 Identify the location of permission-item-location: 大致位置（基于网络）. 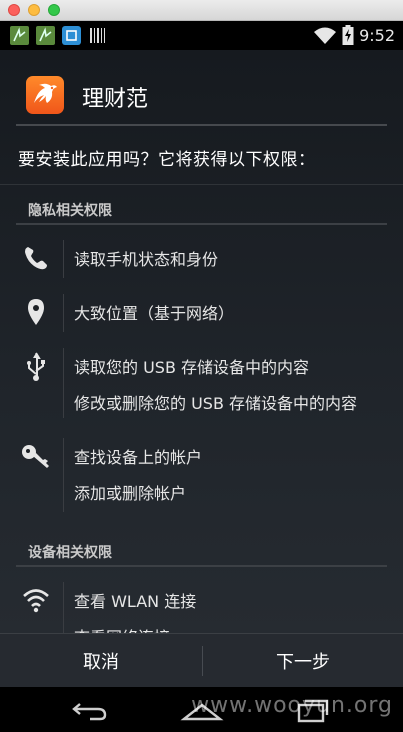
(201, 314).